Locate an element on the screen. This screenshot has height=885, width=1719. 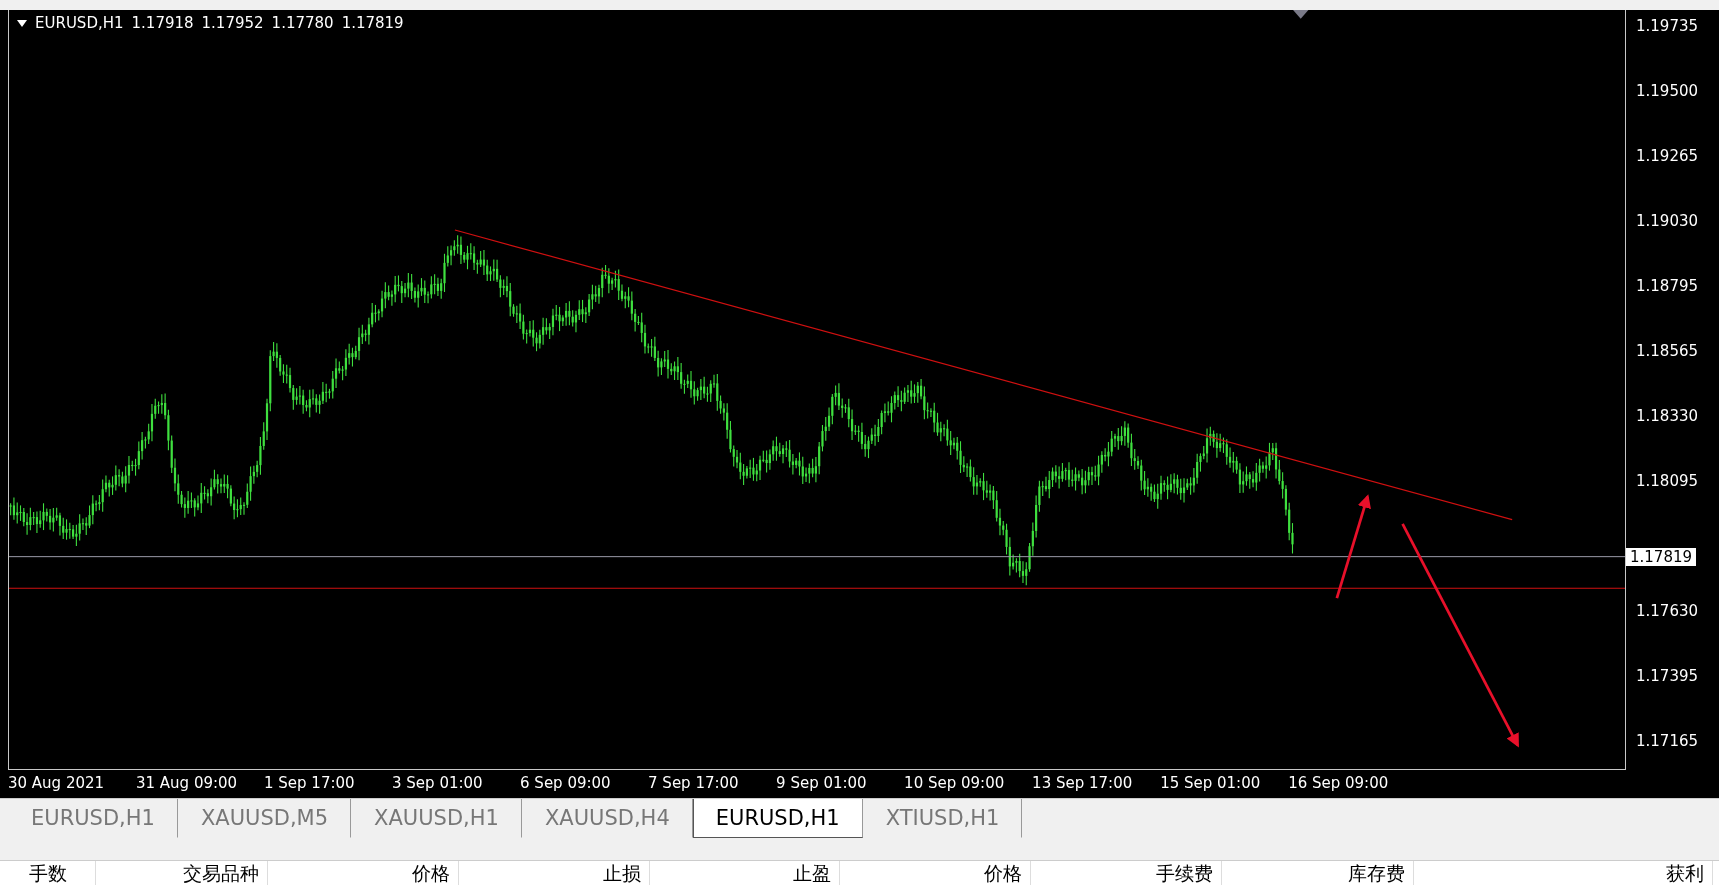
time-axis-label: 10 Sep 09:00 is located at coordinates (954, 783).